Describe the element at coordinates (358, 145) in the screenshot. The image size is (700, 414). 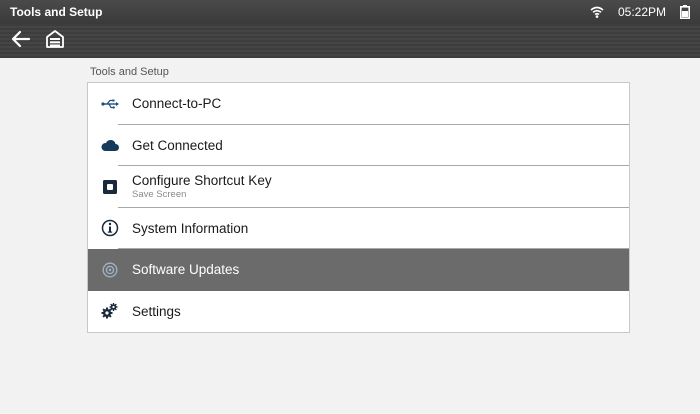
I see `menu-item-get-connected: Get Connected` at that location.